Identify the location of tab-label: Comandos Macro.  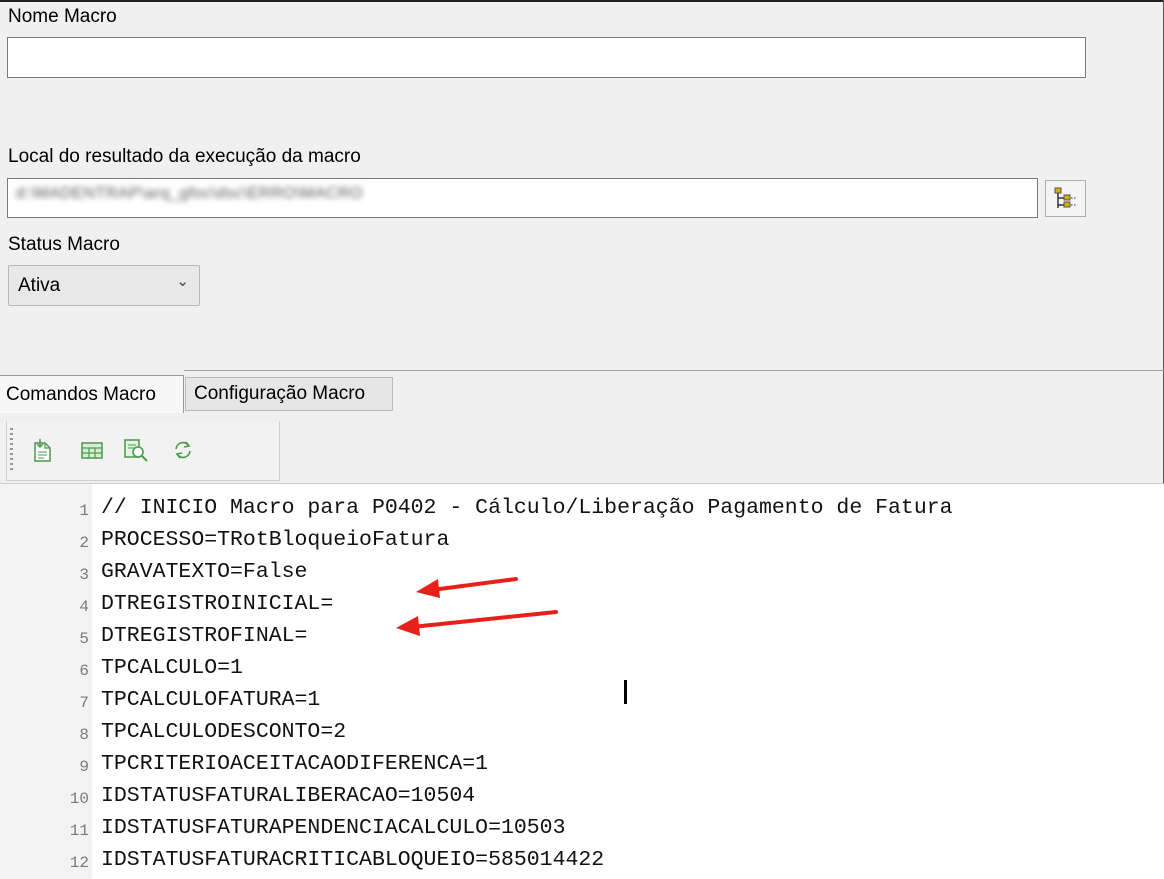
(81, 394).